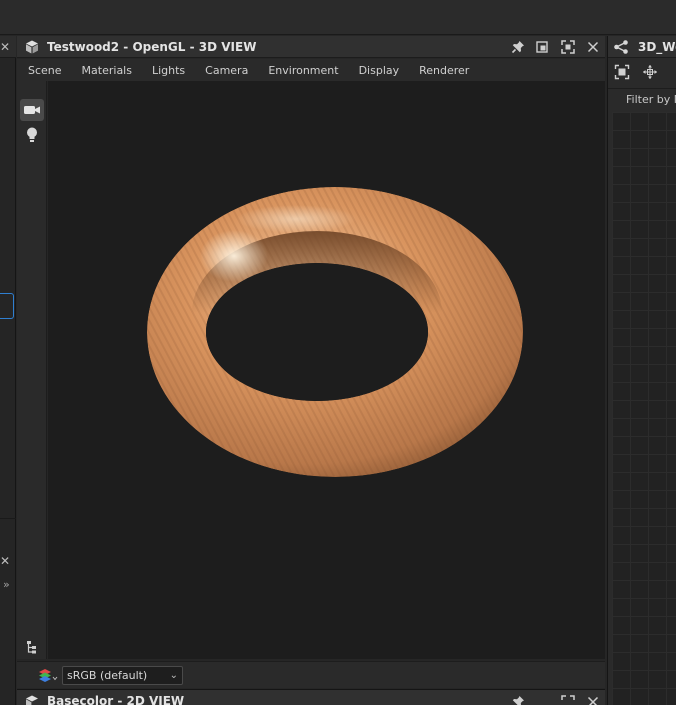 The height and width of the screenshot is (705, 676). What do you see at coordinates (622, 72) in the screenshot?
I see `frame-icon` at bounding box center [622, 72].